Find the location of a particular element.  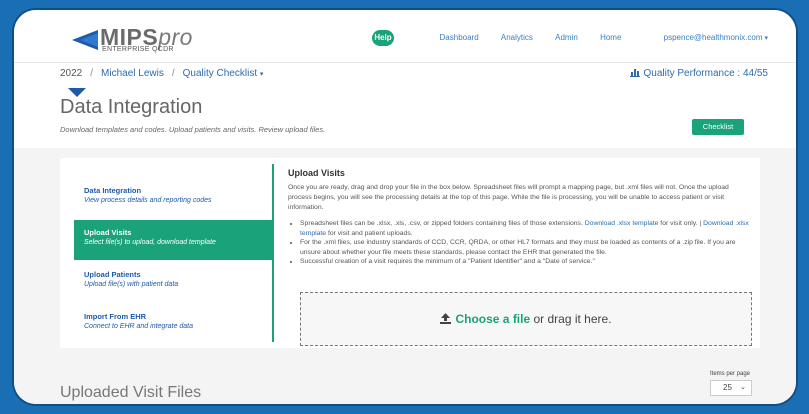

choose-file-button: Choose a file is located at coordinates (492, 319).